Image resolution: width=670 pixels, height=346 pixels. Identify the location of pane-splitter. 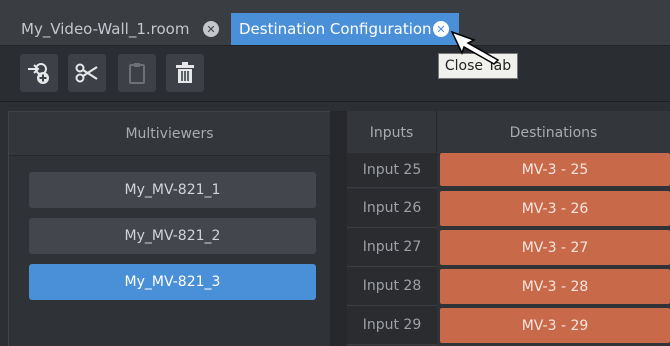
(338, 228).